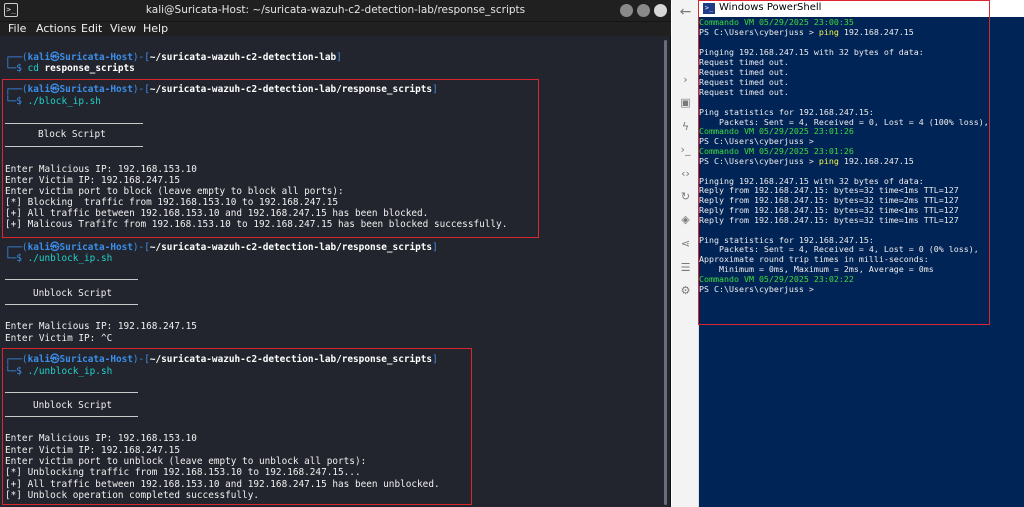 Image resolution: width=1024 pixels, height=507 pixels. What do you see at coordinates (685, 197) in the screenshot?
I see `refresh-icon: ↻` at bounding box center [685, 197].